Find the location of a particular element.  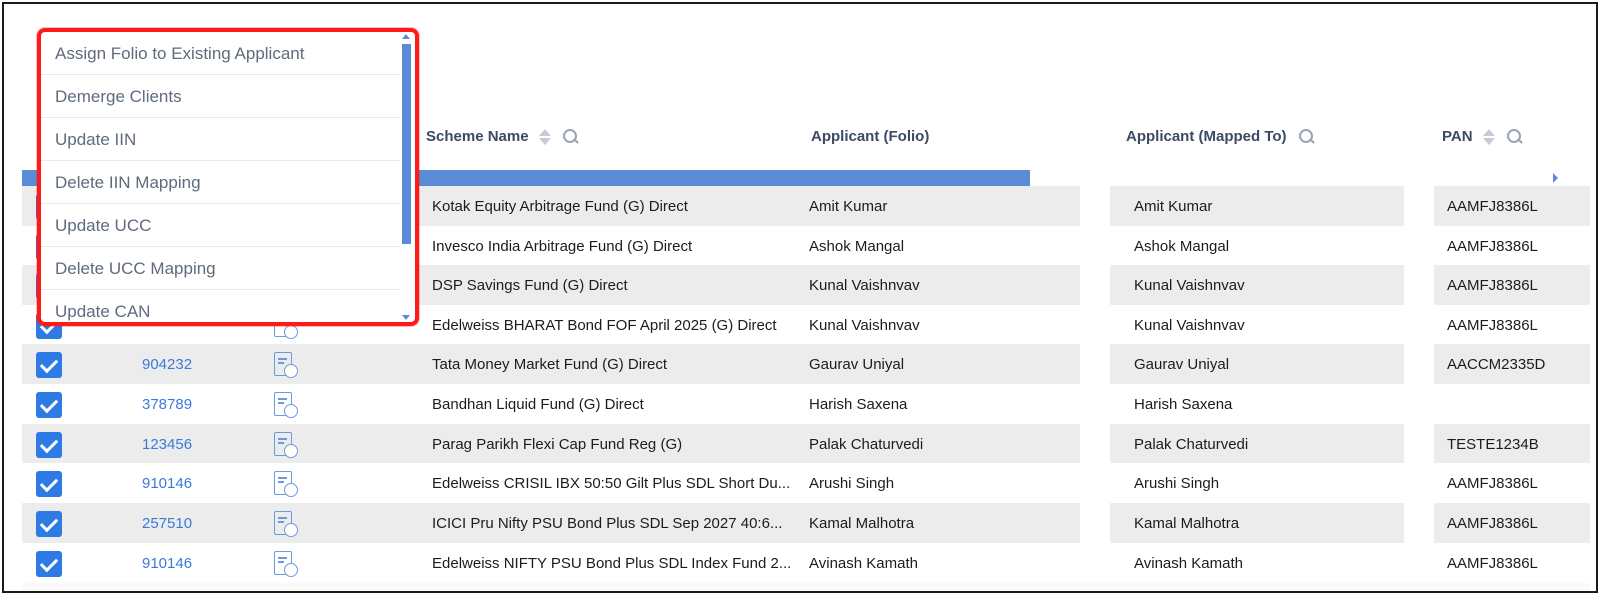

column-header-applicant-folio: Applicant (Folio) is located at coordinates (870, 136).